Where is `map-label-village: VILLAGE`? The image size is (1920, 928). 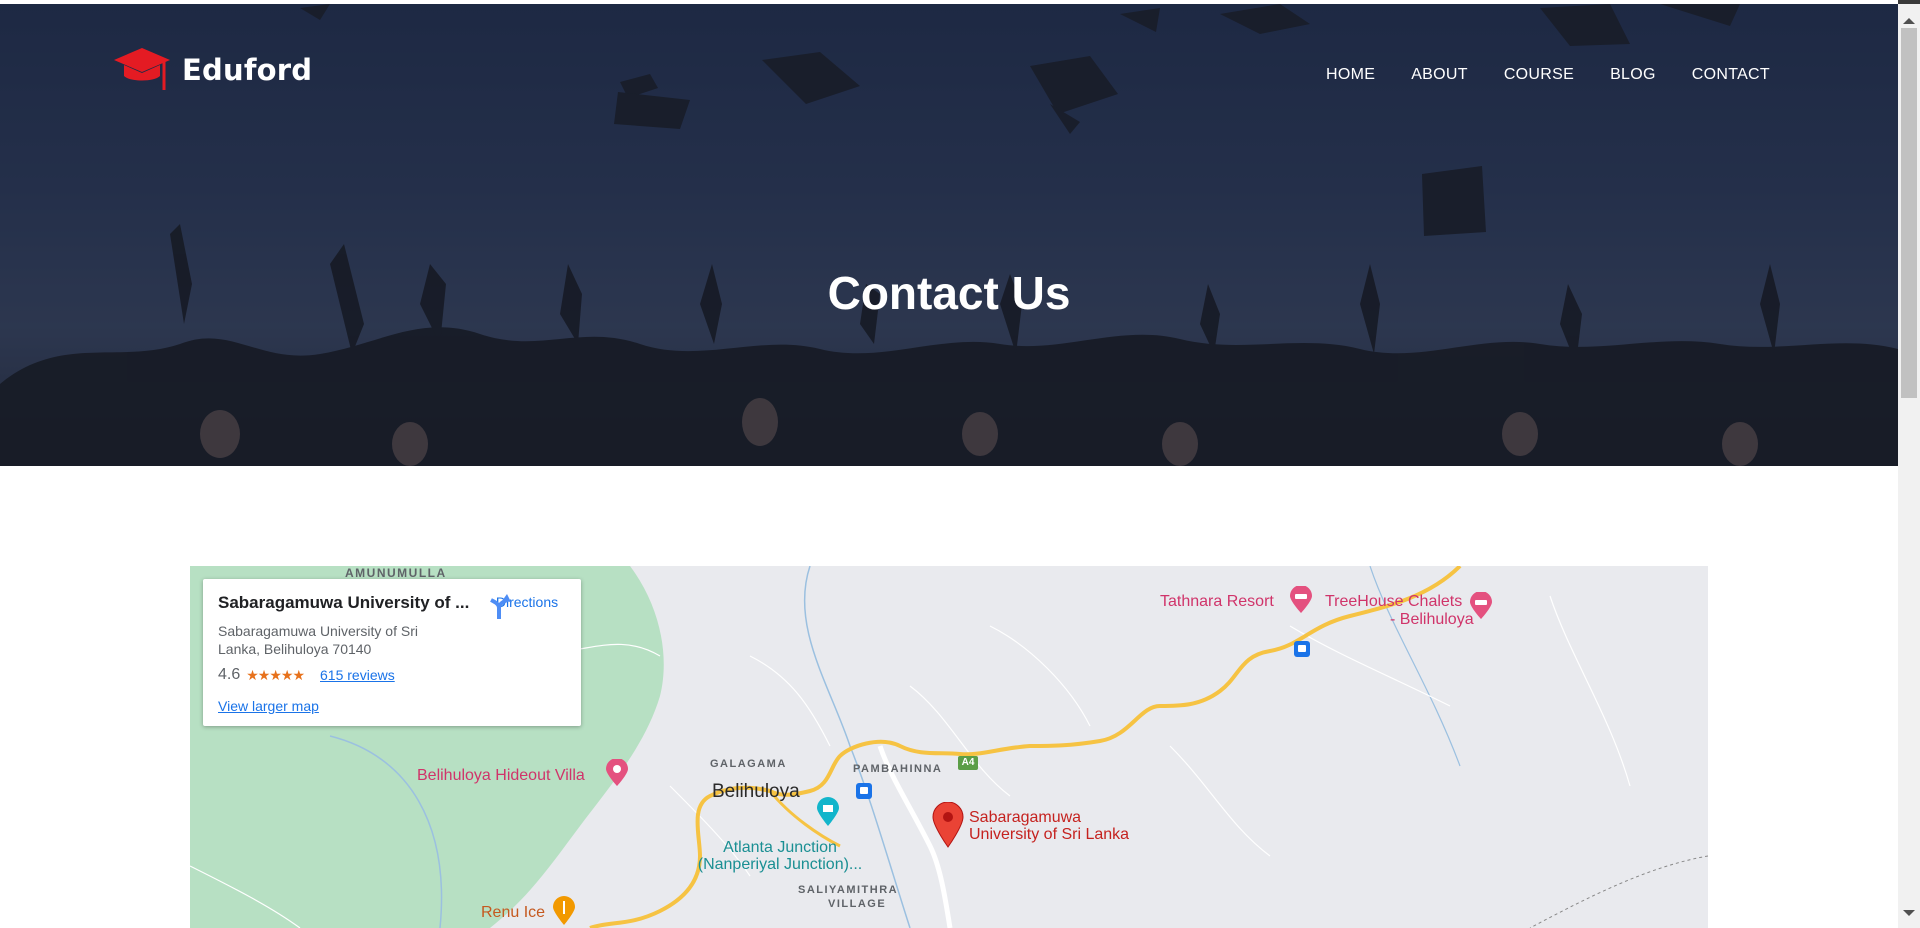
map-label-village: VILLAGE is located at coordinates (857, 904).